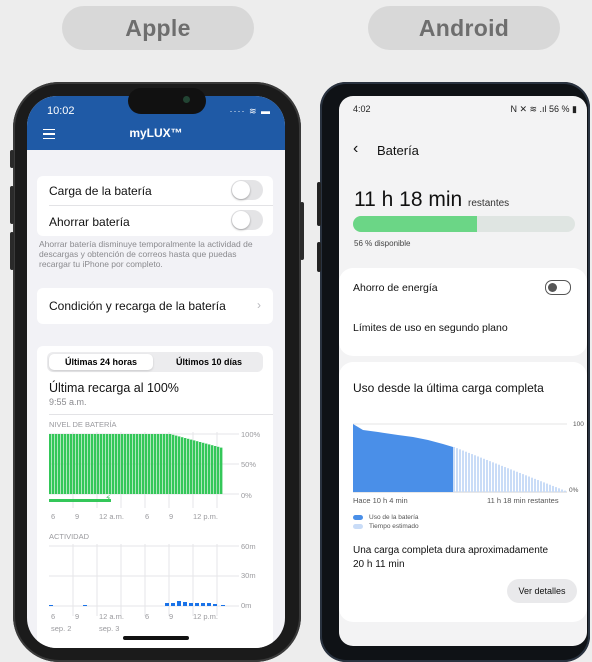 The image size is (592, 662). Describe the element at coordinates (247, 190) in the screenshot. I see `battery-charge-toggle` at that location.